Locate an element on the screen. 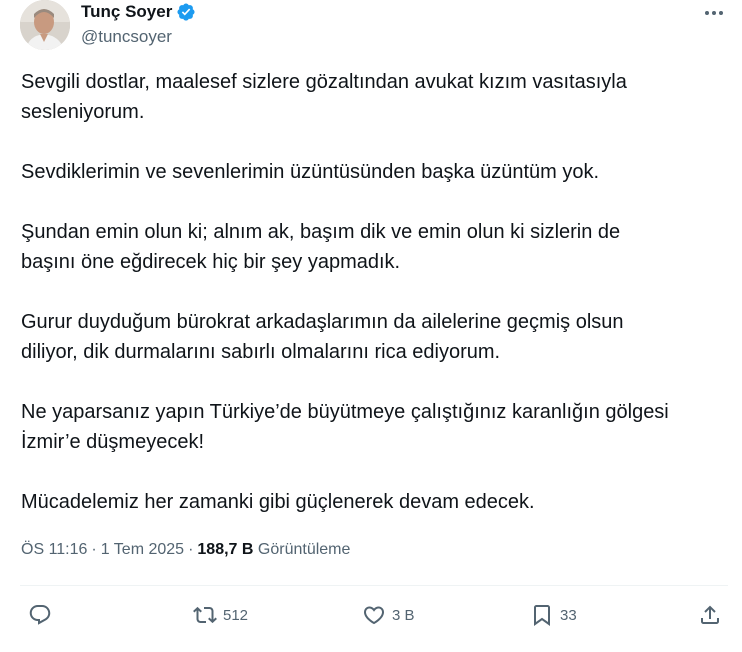  repost-button: 512 is located at coordinates (220, 615).